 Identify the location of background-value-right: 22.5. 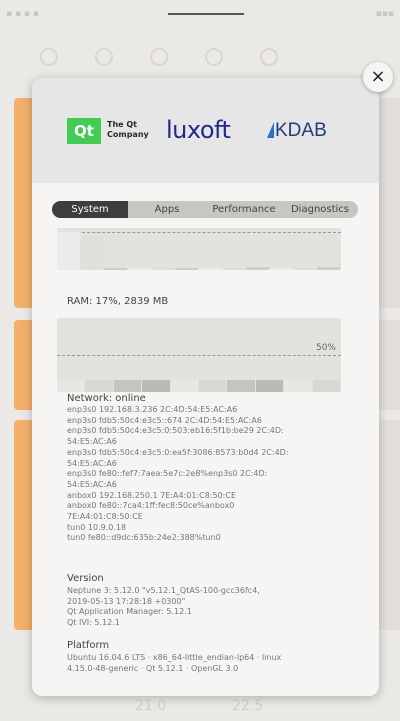
(248, 706).